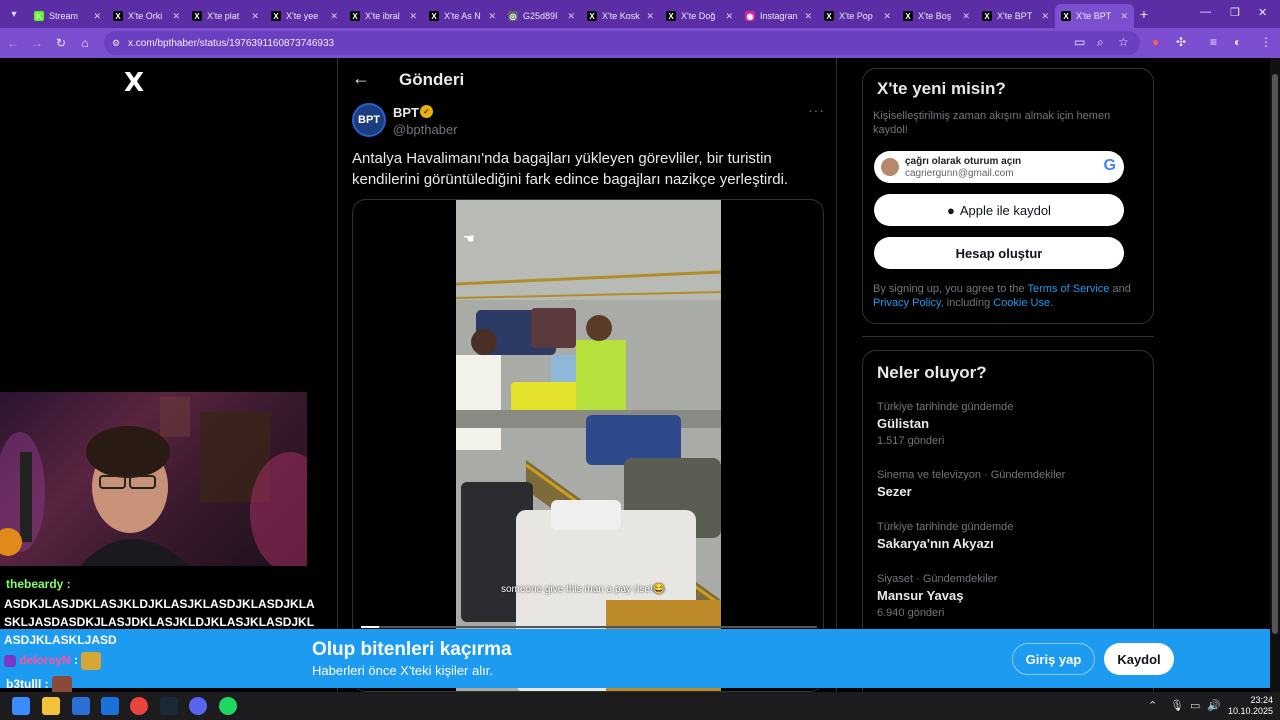  What do you see at coordinates (1069, 289) in the screenshot?
I see `terms-link: Terms of Service` at bounding box center [1069, 289].